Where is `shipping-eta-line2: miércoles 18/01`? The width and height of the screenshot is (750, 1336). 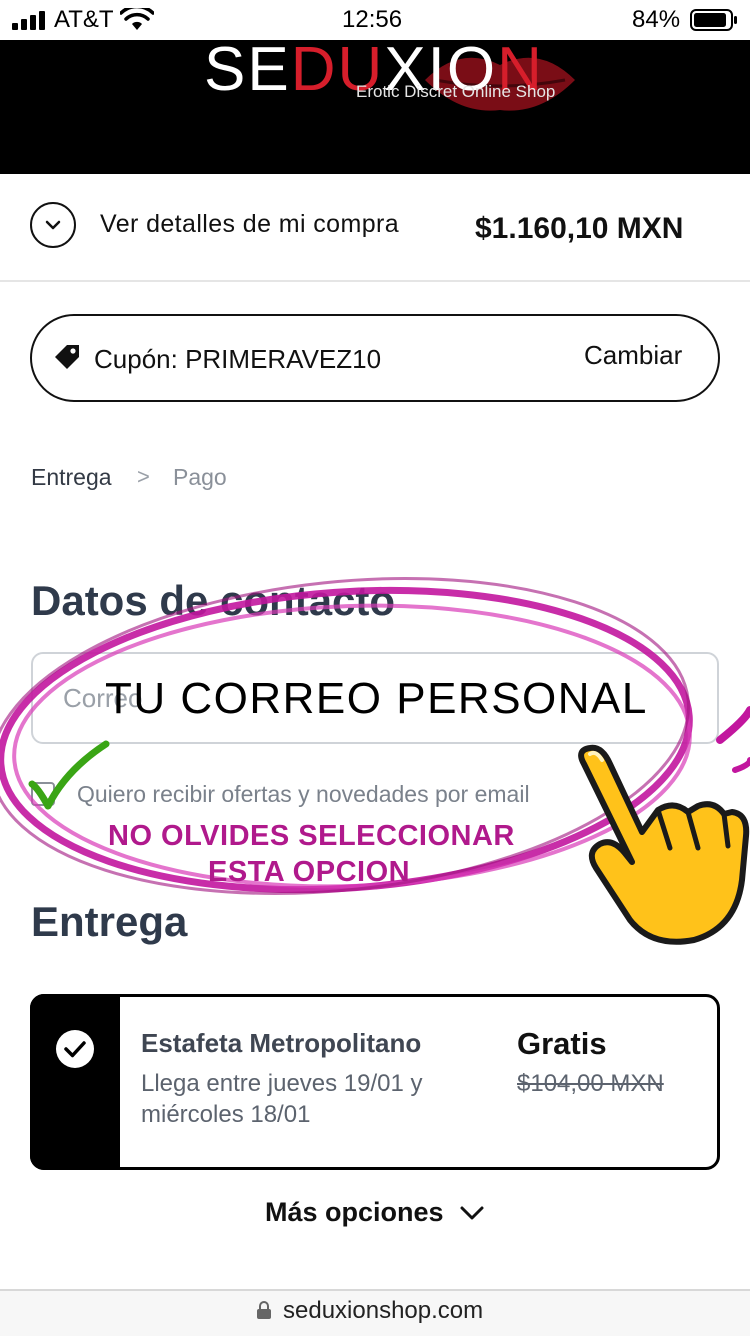
shipping-eta-line2: miércoles 18/01 is located at coordinates (226, 1114).